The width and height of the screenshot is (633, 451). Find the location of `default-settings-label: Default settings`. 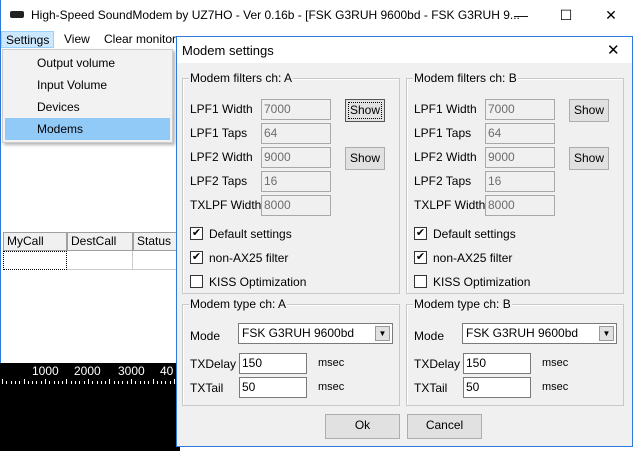

default-settings-label: Default settings is located at coordinates (474, 234).